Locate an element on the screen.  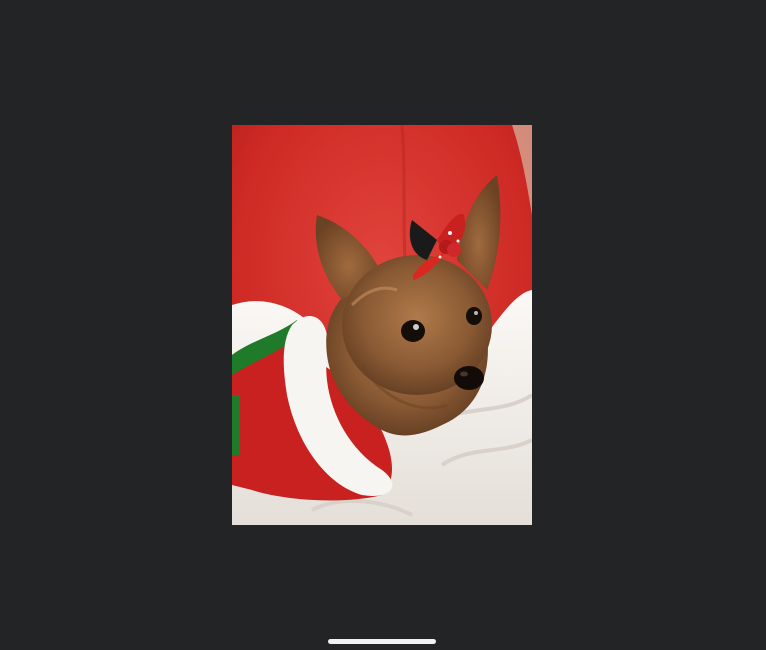
dog-eye-right is located at coordinates (474, 316).